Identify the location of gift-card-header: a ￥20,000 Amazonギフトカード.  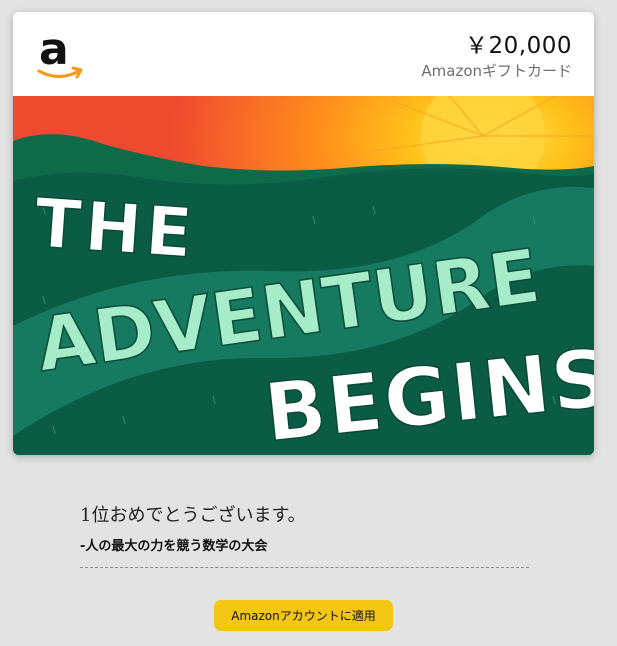
(303, 54).